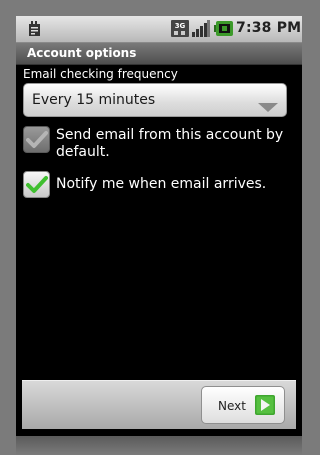  I want to click on next-button: Next, so click(243, 405).